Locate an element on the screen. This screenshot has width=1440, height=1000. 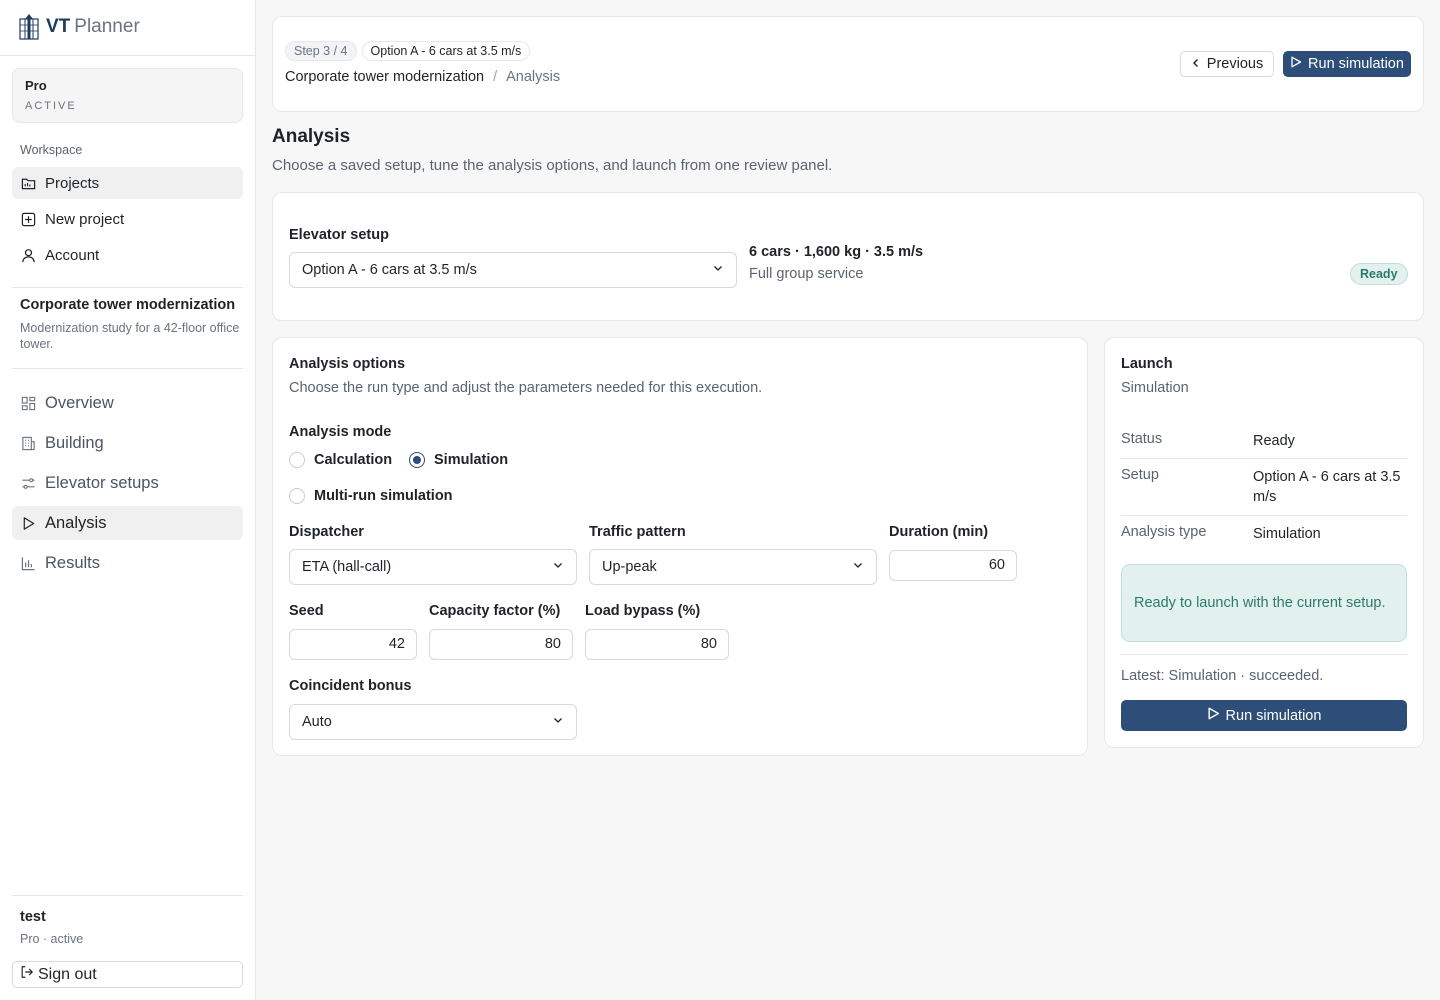
page-title: Analysis is located at coordinates (311, 136).